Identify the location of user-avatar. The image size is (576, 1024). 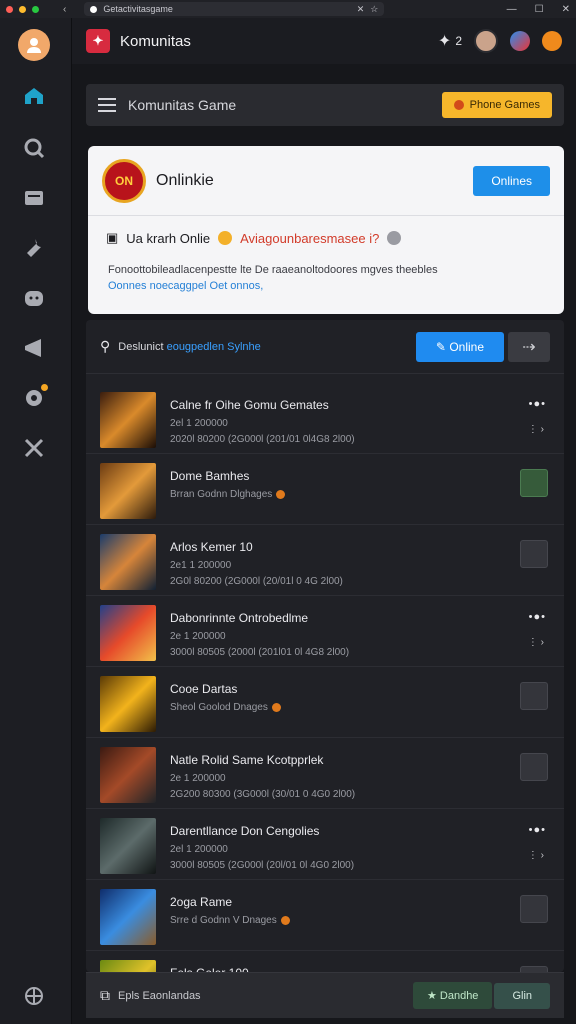
(34, 45).